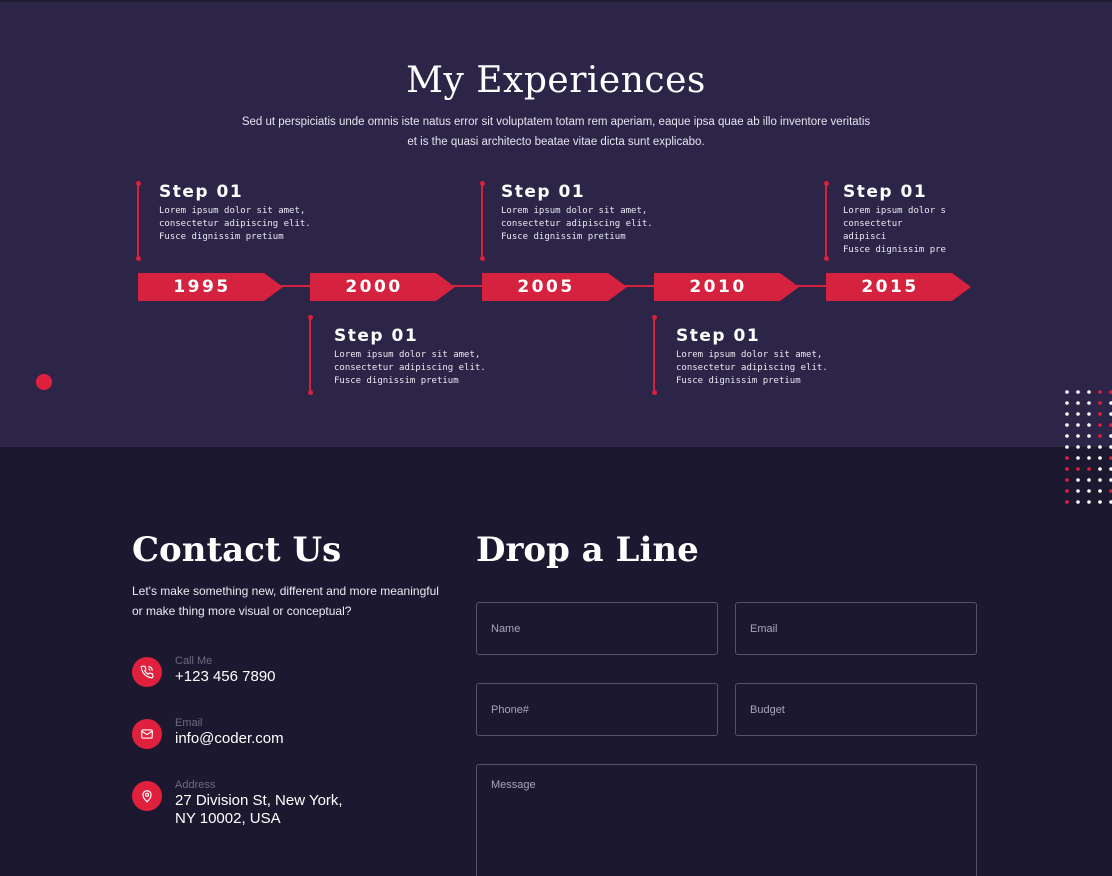  What do you see at coordinates (890, 287) in the screenshot?
I see `timeline-year: 2015` at bounding box center [890, 287].